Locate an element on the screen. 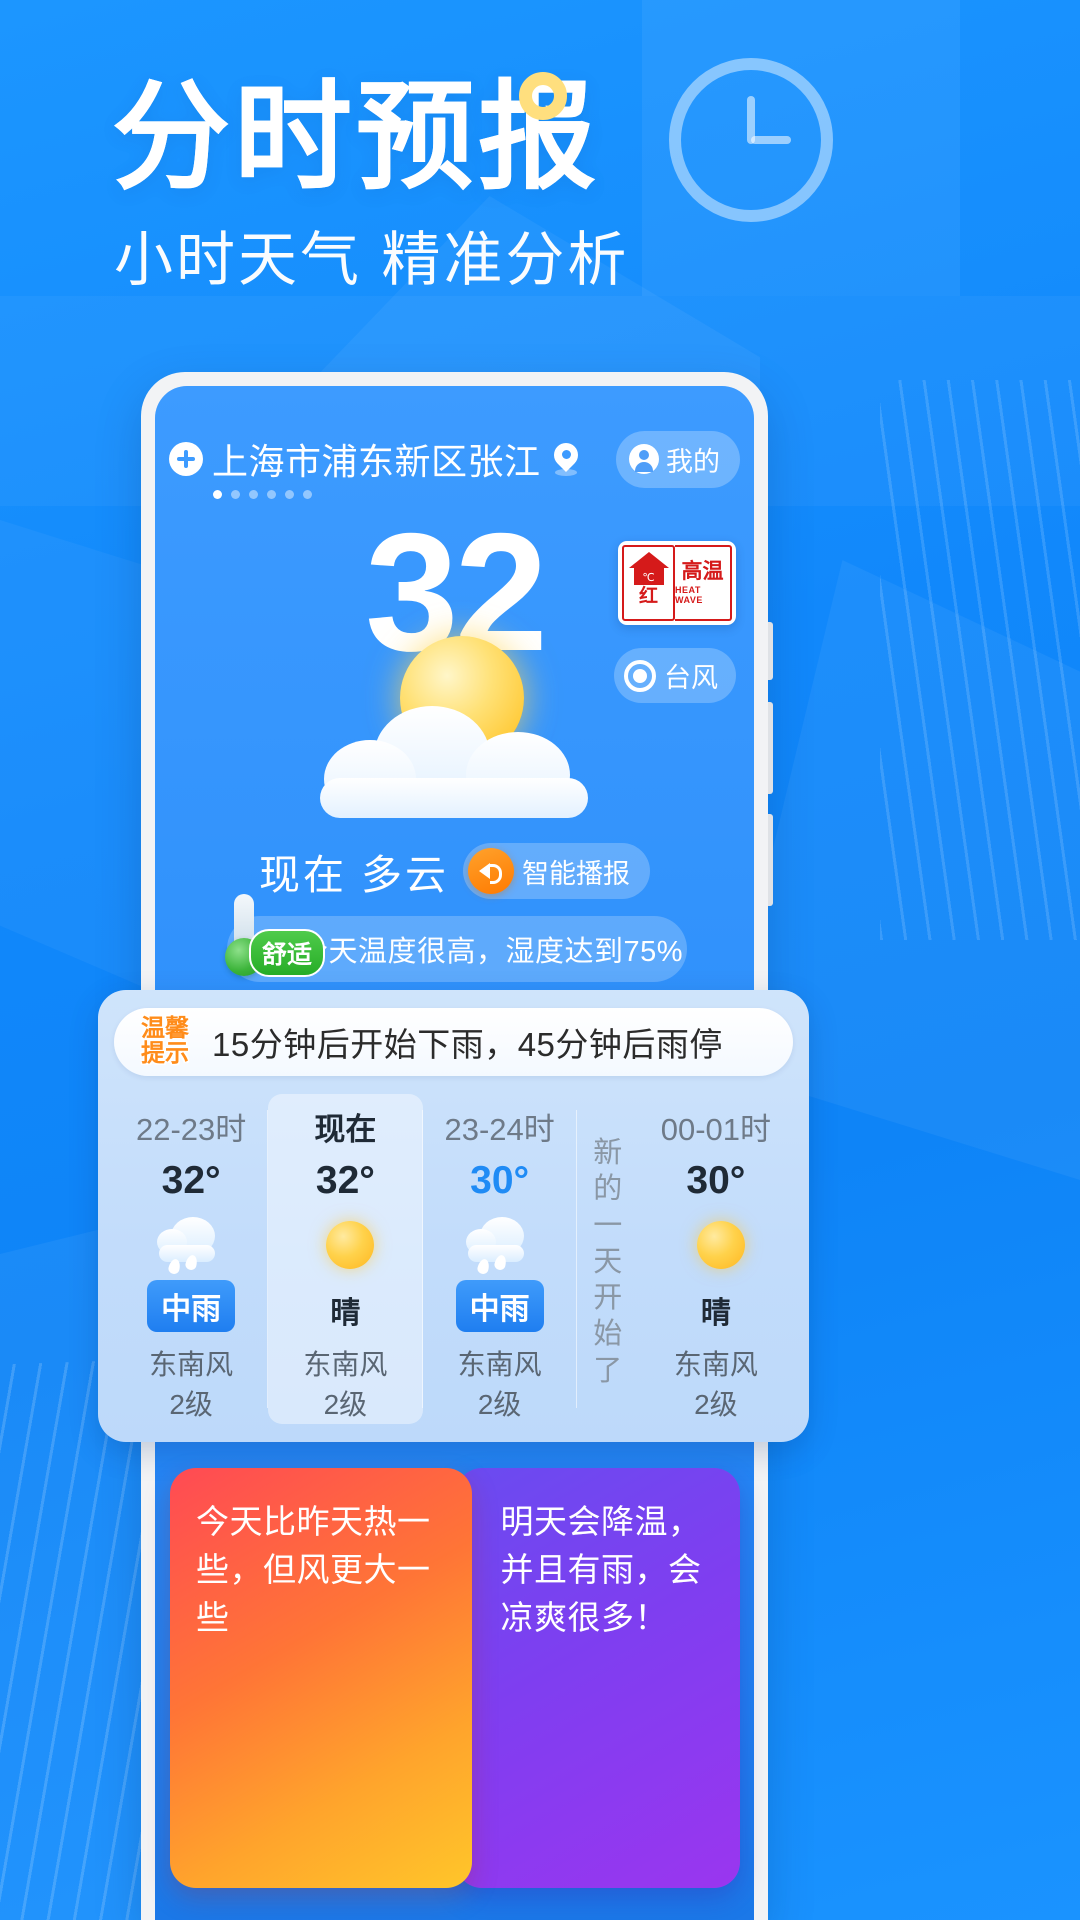  hour-time: 现在 is located at coordinates (345, 1129).